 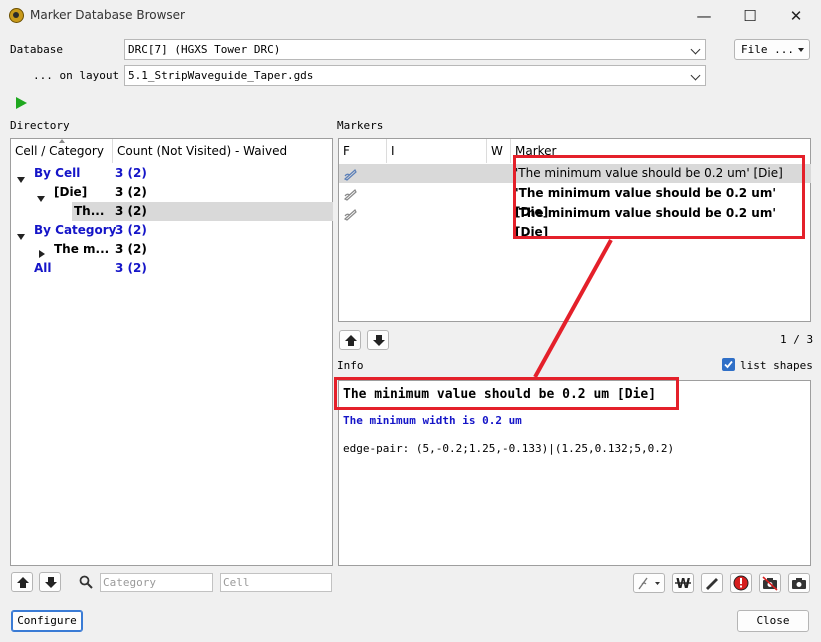 I want to click on waive-icon: W, so click(x=683, y=584).